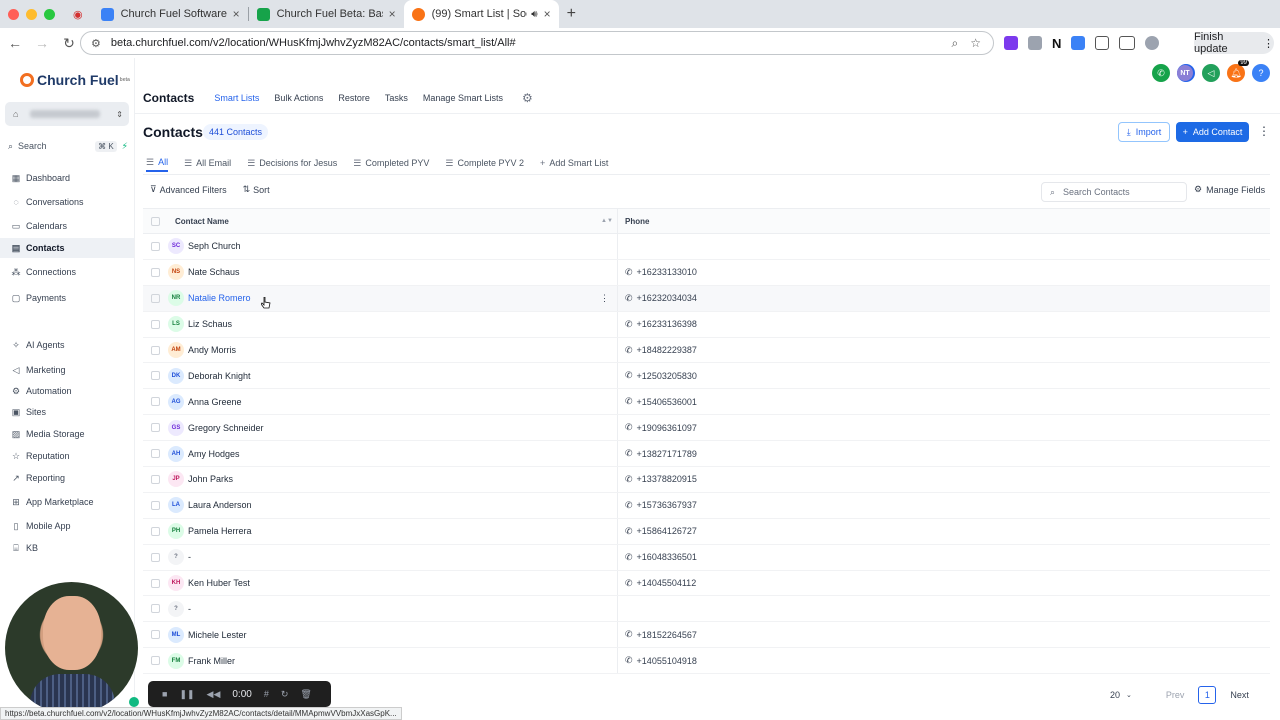 Image resolution: width=1280 pixels, height=720 pixels. Describe the element at coordinates (706, 247) in the screenshot. I see `table-row: SC Seph Church` at that location.